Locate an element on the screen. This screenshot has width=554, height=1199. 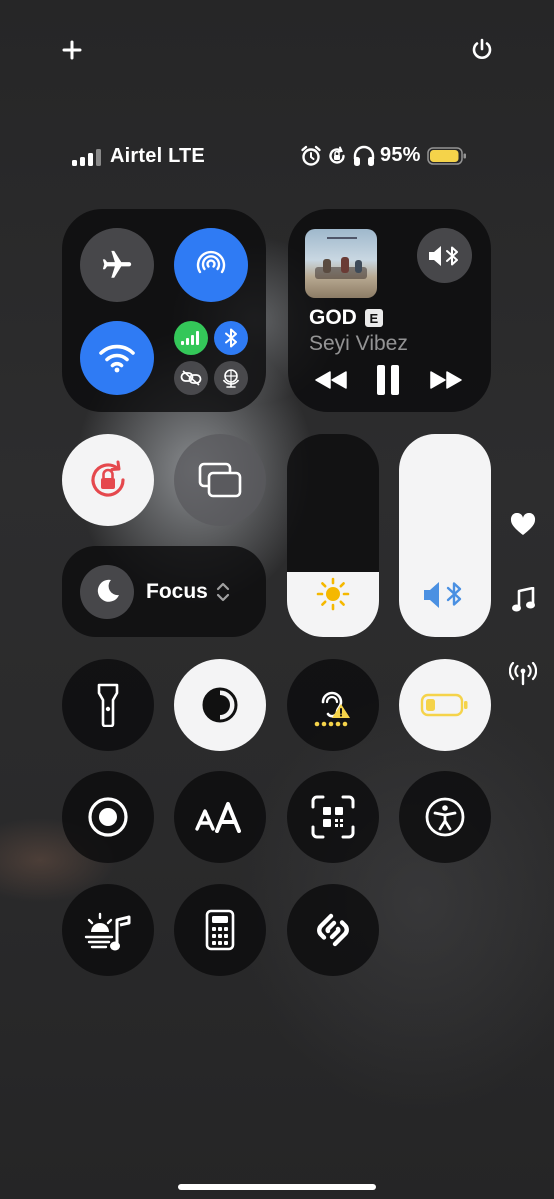
volume-slider is located at coordinates (445, 535).